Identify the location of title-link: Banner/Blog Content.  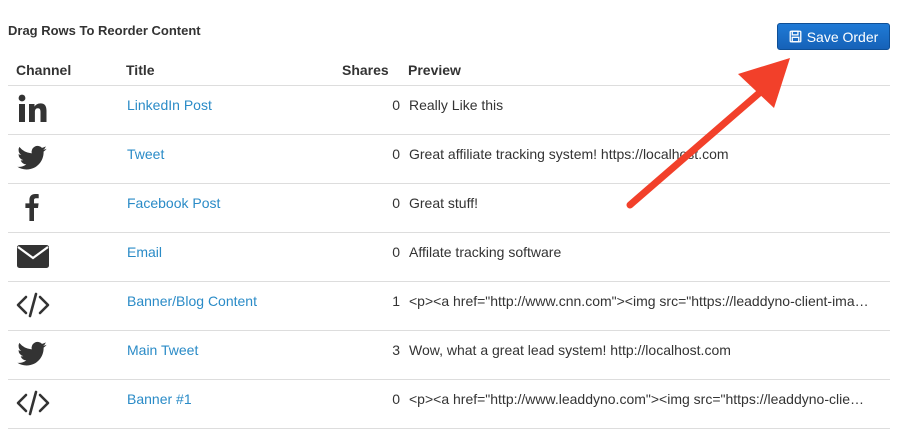
(192, 301).